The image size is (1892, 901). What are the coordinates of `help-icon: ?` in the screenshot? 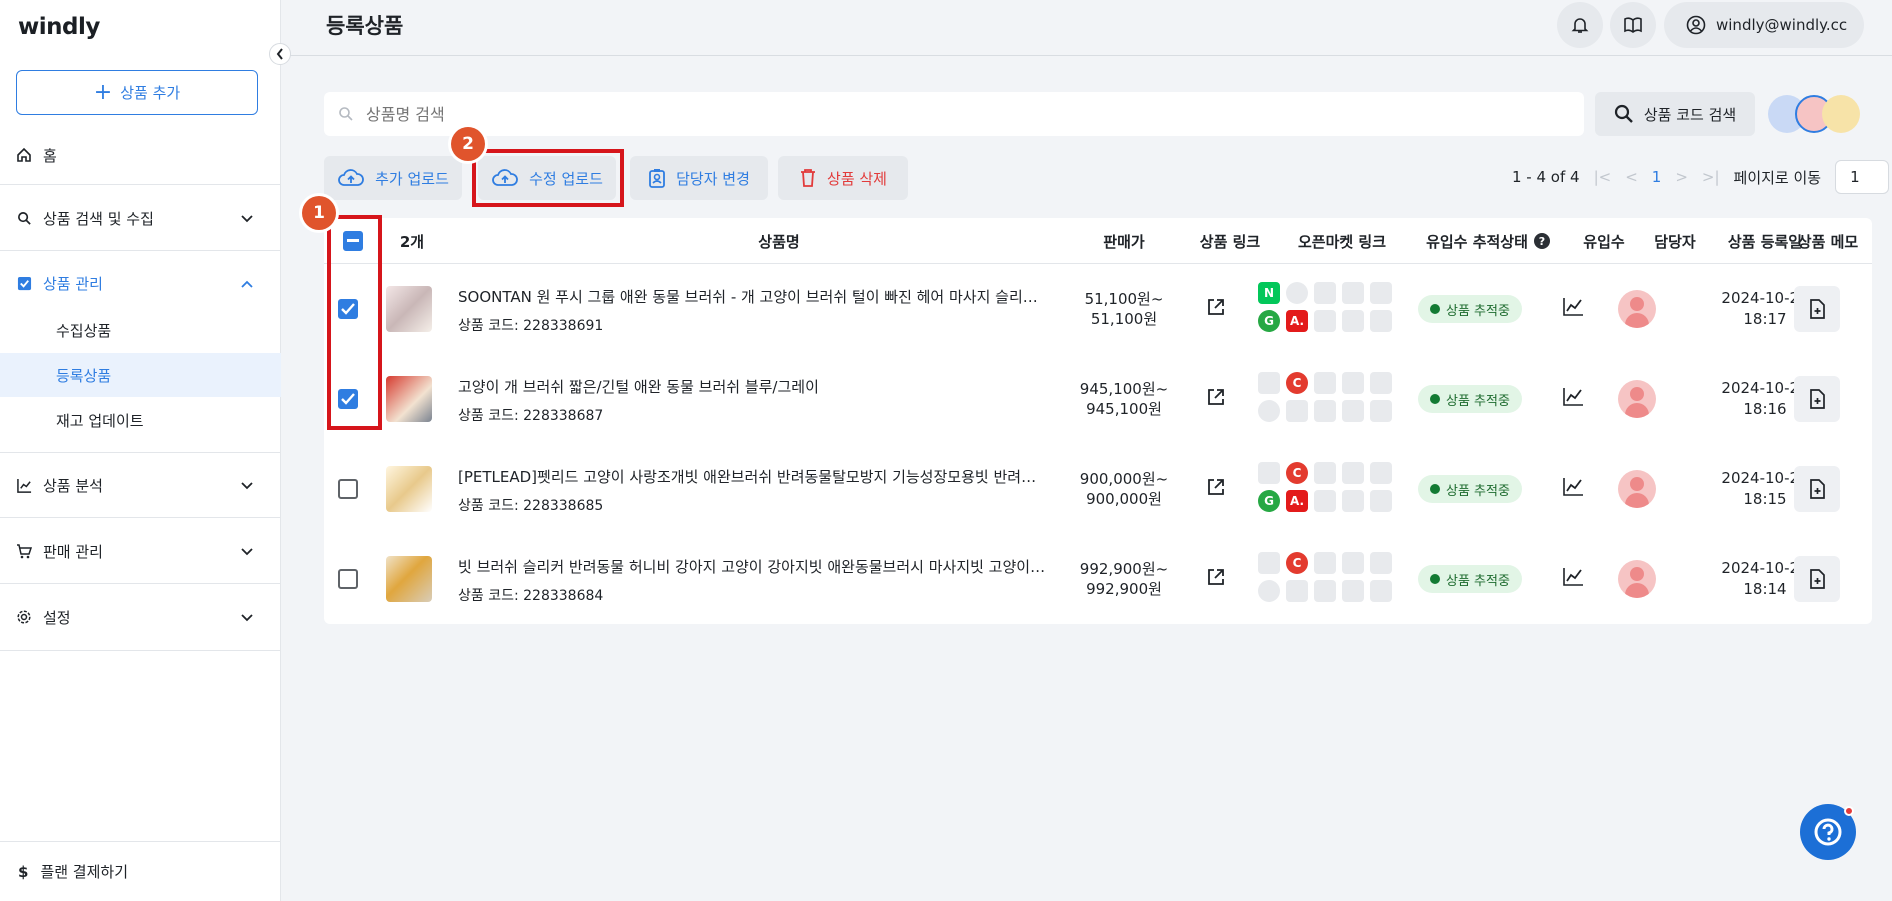 It's located at (1541, 241).